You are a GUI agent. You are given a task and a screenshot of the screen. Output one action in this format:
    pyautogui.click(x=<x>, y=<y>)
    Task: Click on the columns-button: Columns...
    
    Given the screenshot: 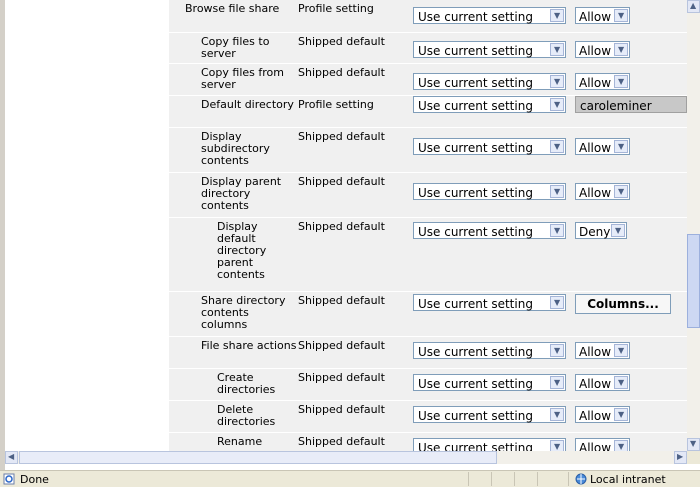 What is the action you would take?
    pyautogui.click(x=623, y=304)
    